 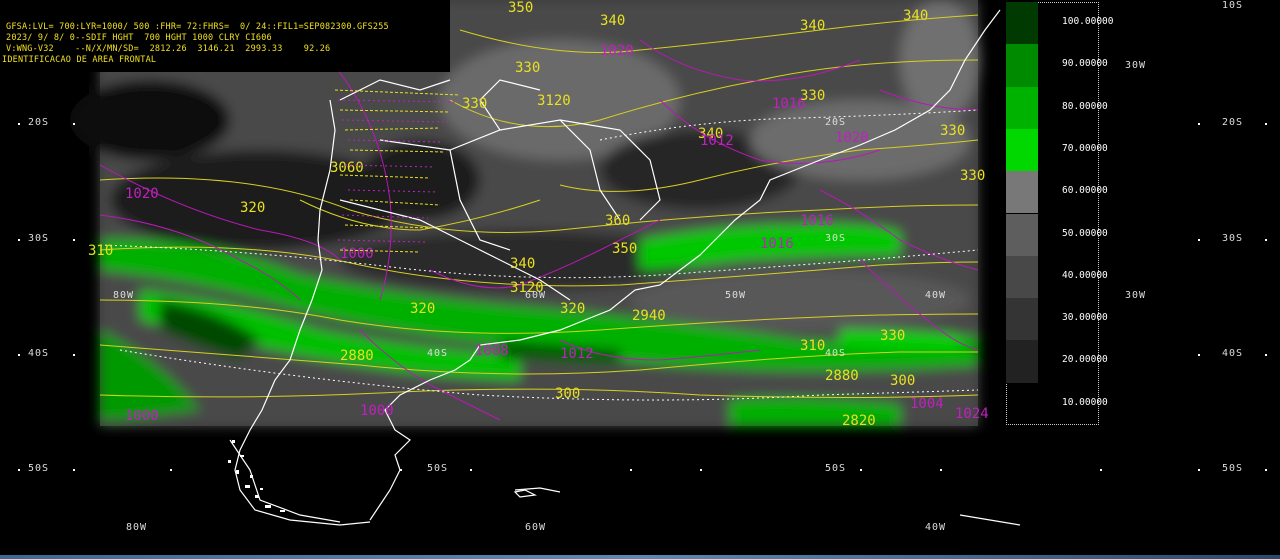 I want to click on lat-label-30s-mid: 30S, so click(x=836, y=238).